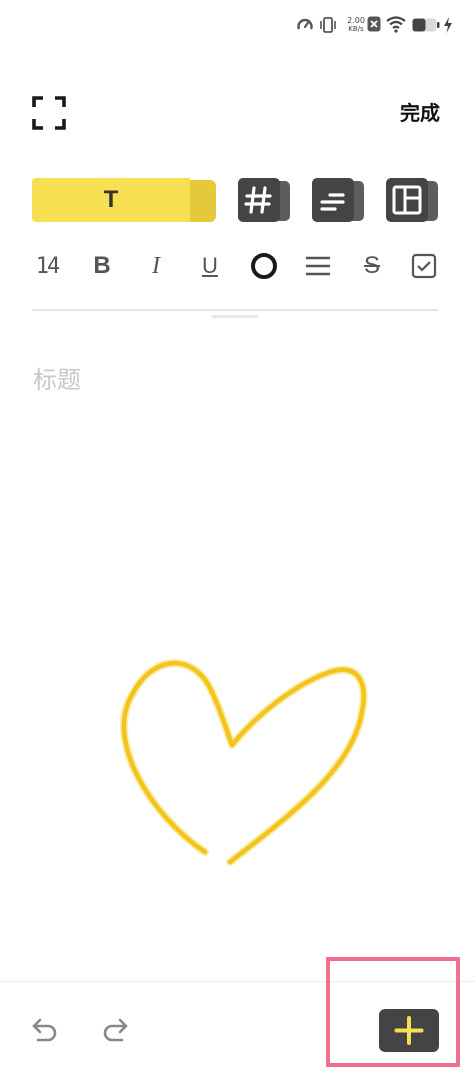  What do you see at coordinates (305, 24) in the screenshot?
I see `speedometer-icon` at bounding box center [305, 24].